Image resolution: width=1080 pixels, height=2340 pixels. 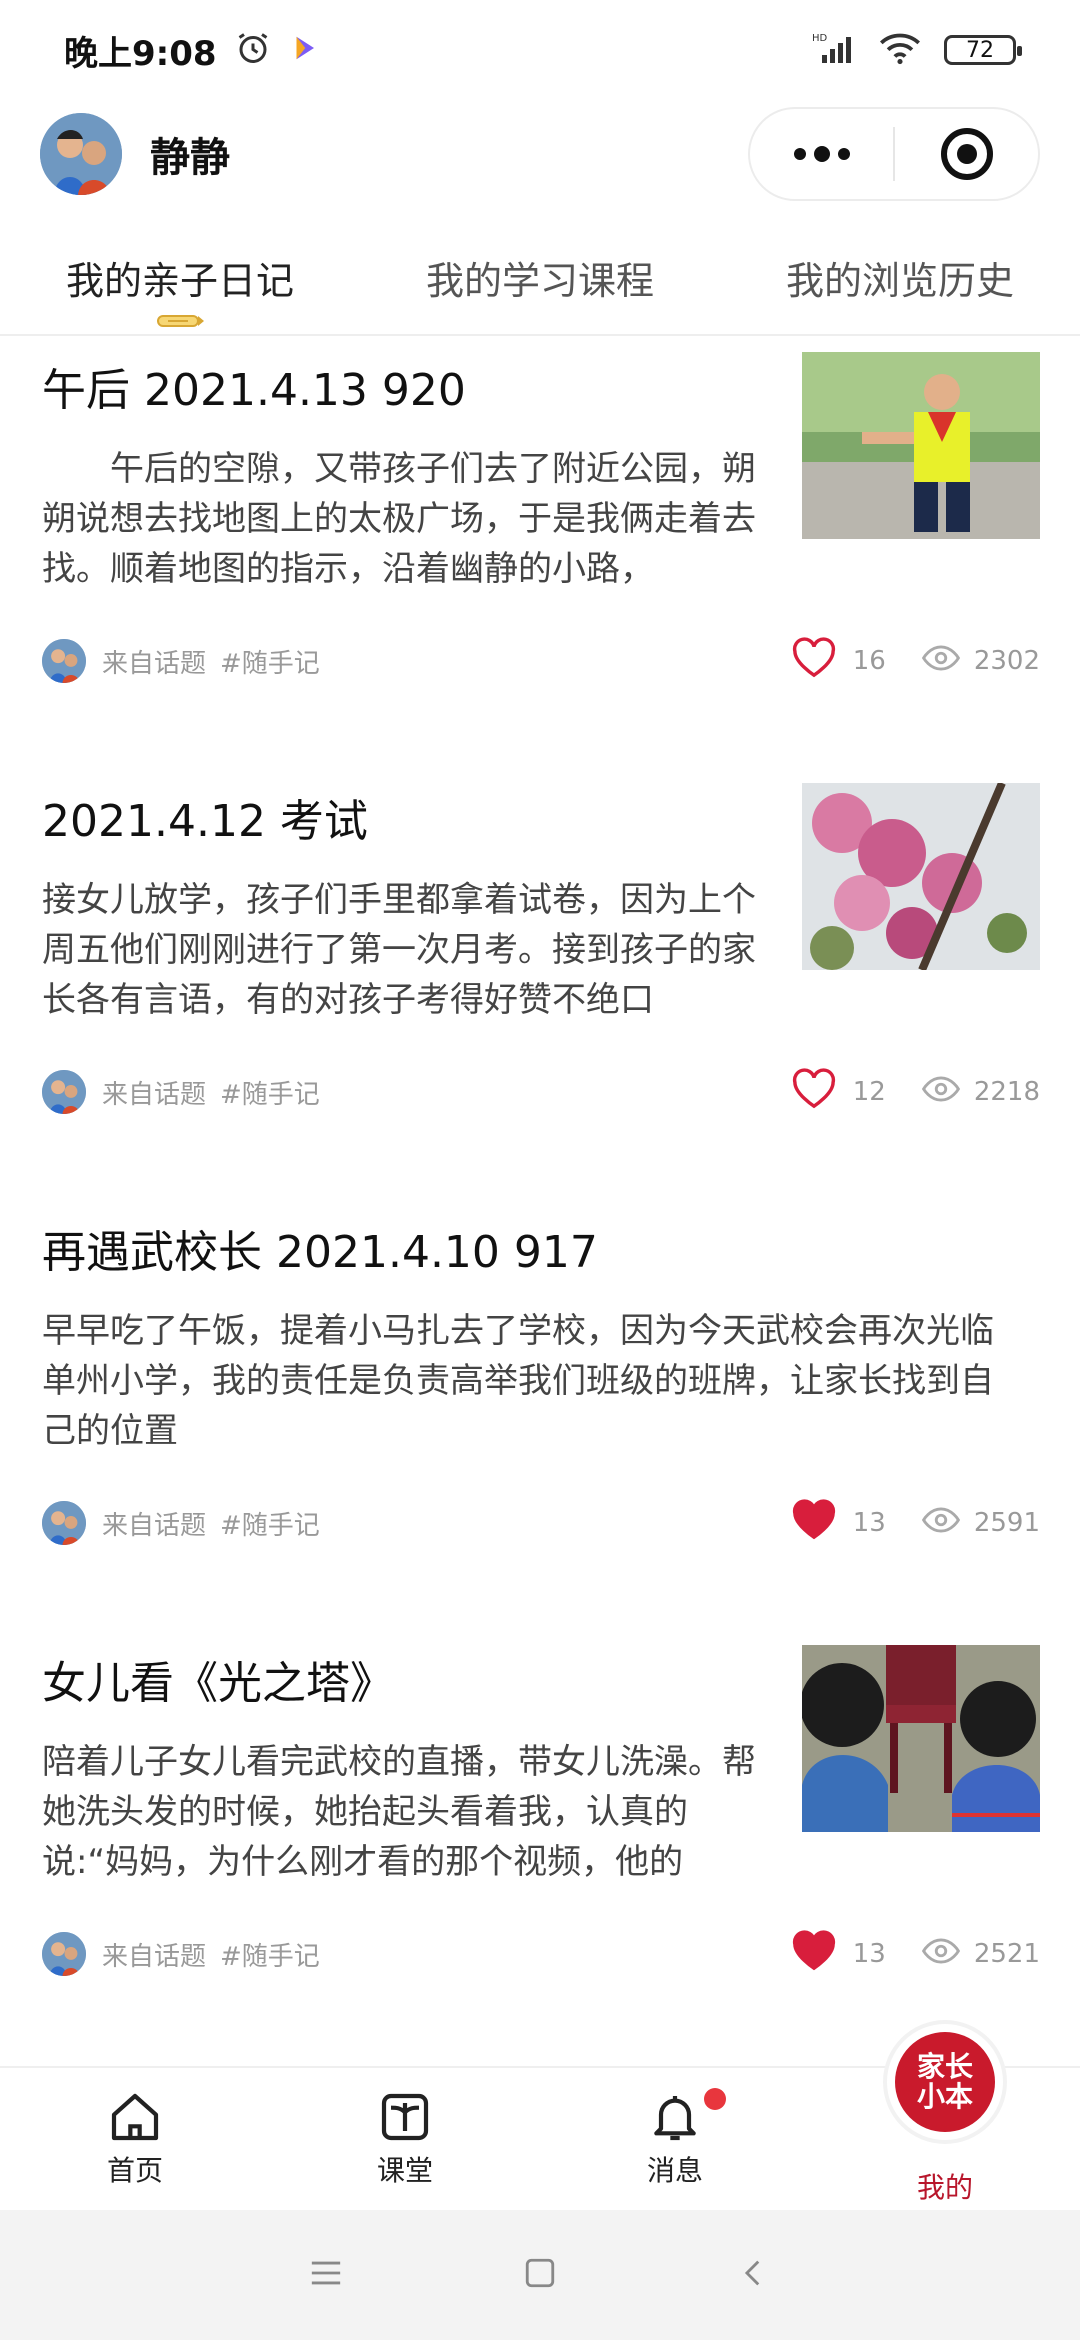 What do you see at coordinates (754, 2275) in the screenshot?
I see `back-icon` at bounding box center [754, 2275].